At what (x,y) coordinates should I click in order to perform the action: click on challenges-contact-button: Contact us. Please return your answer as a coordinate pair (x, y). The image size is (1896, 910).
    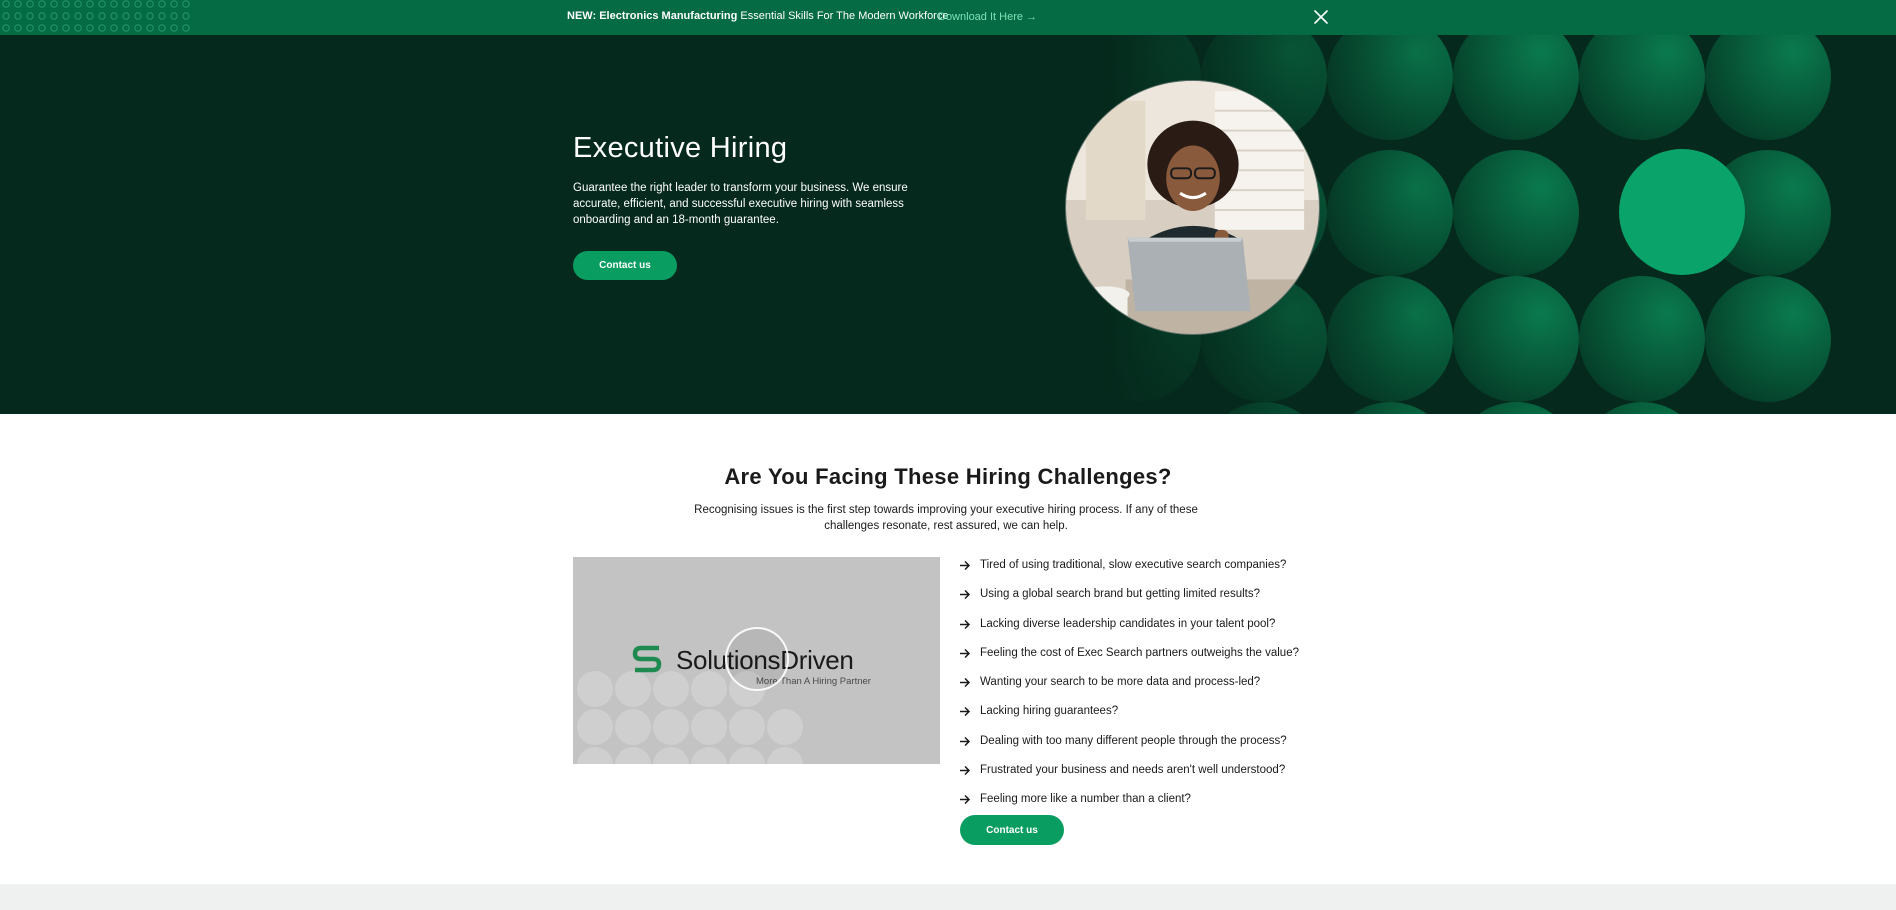
    Looking at the image, I should click on (1012, 830).